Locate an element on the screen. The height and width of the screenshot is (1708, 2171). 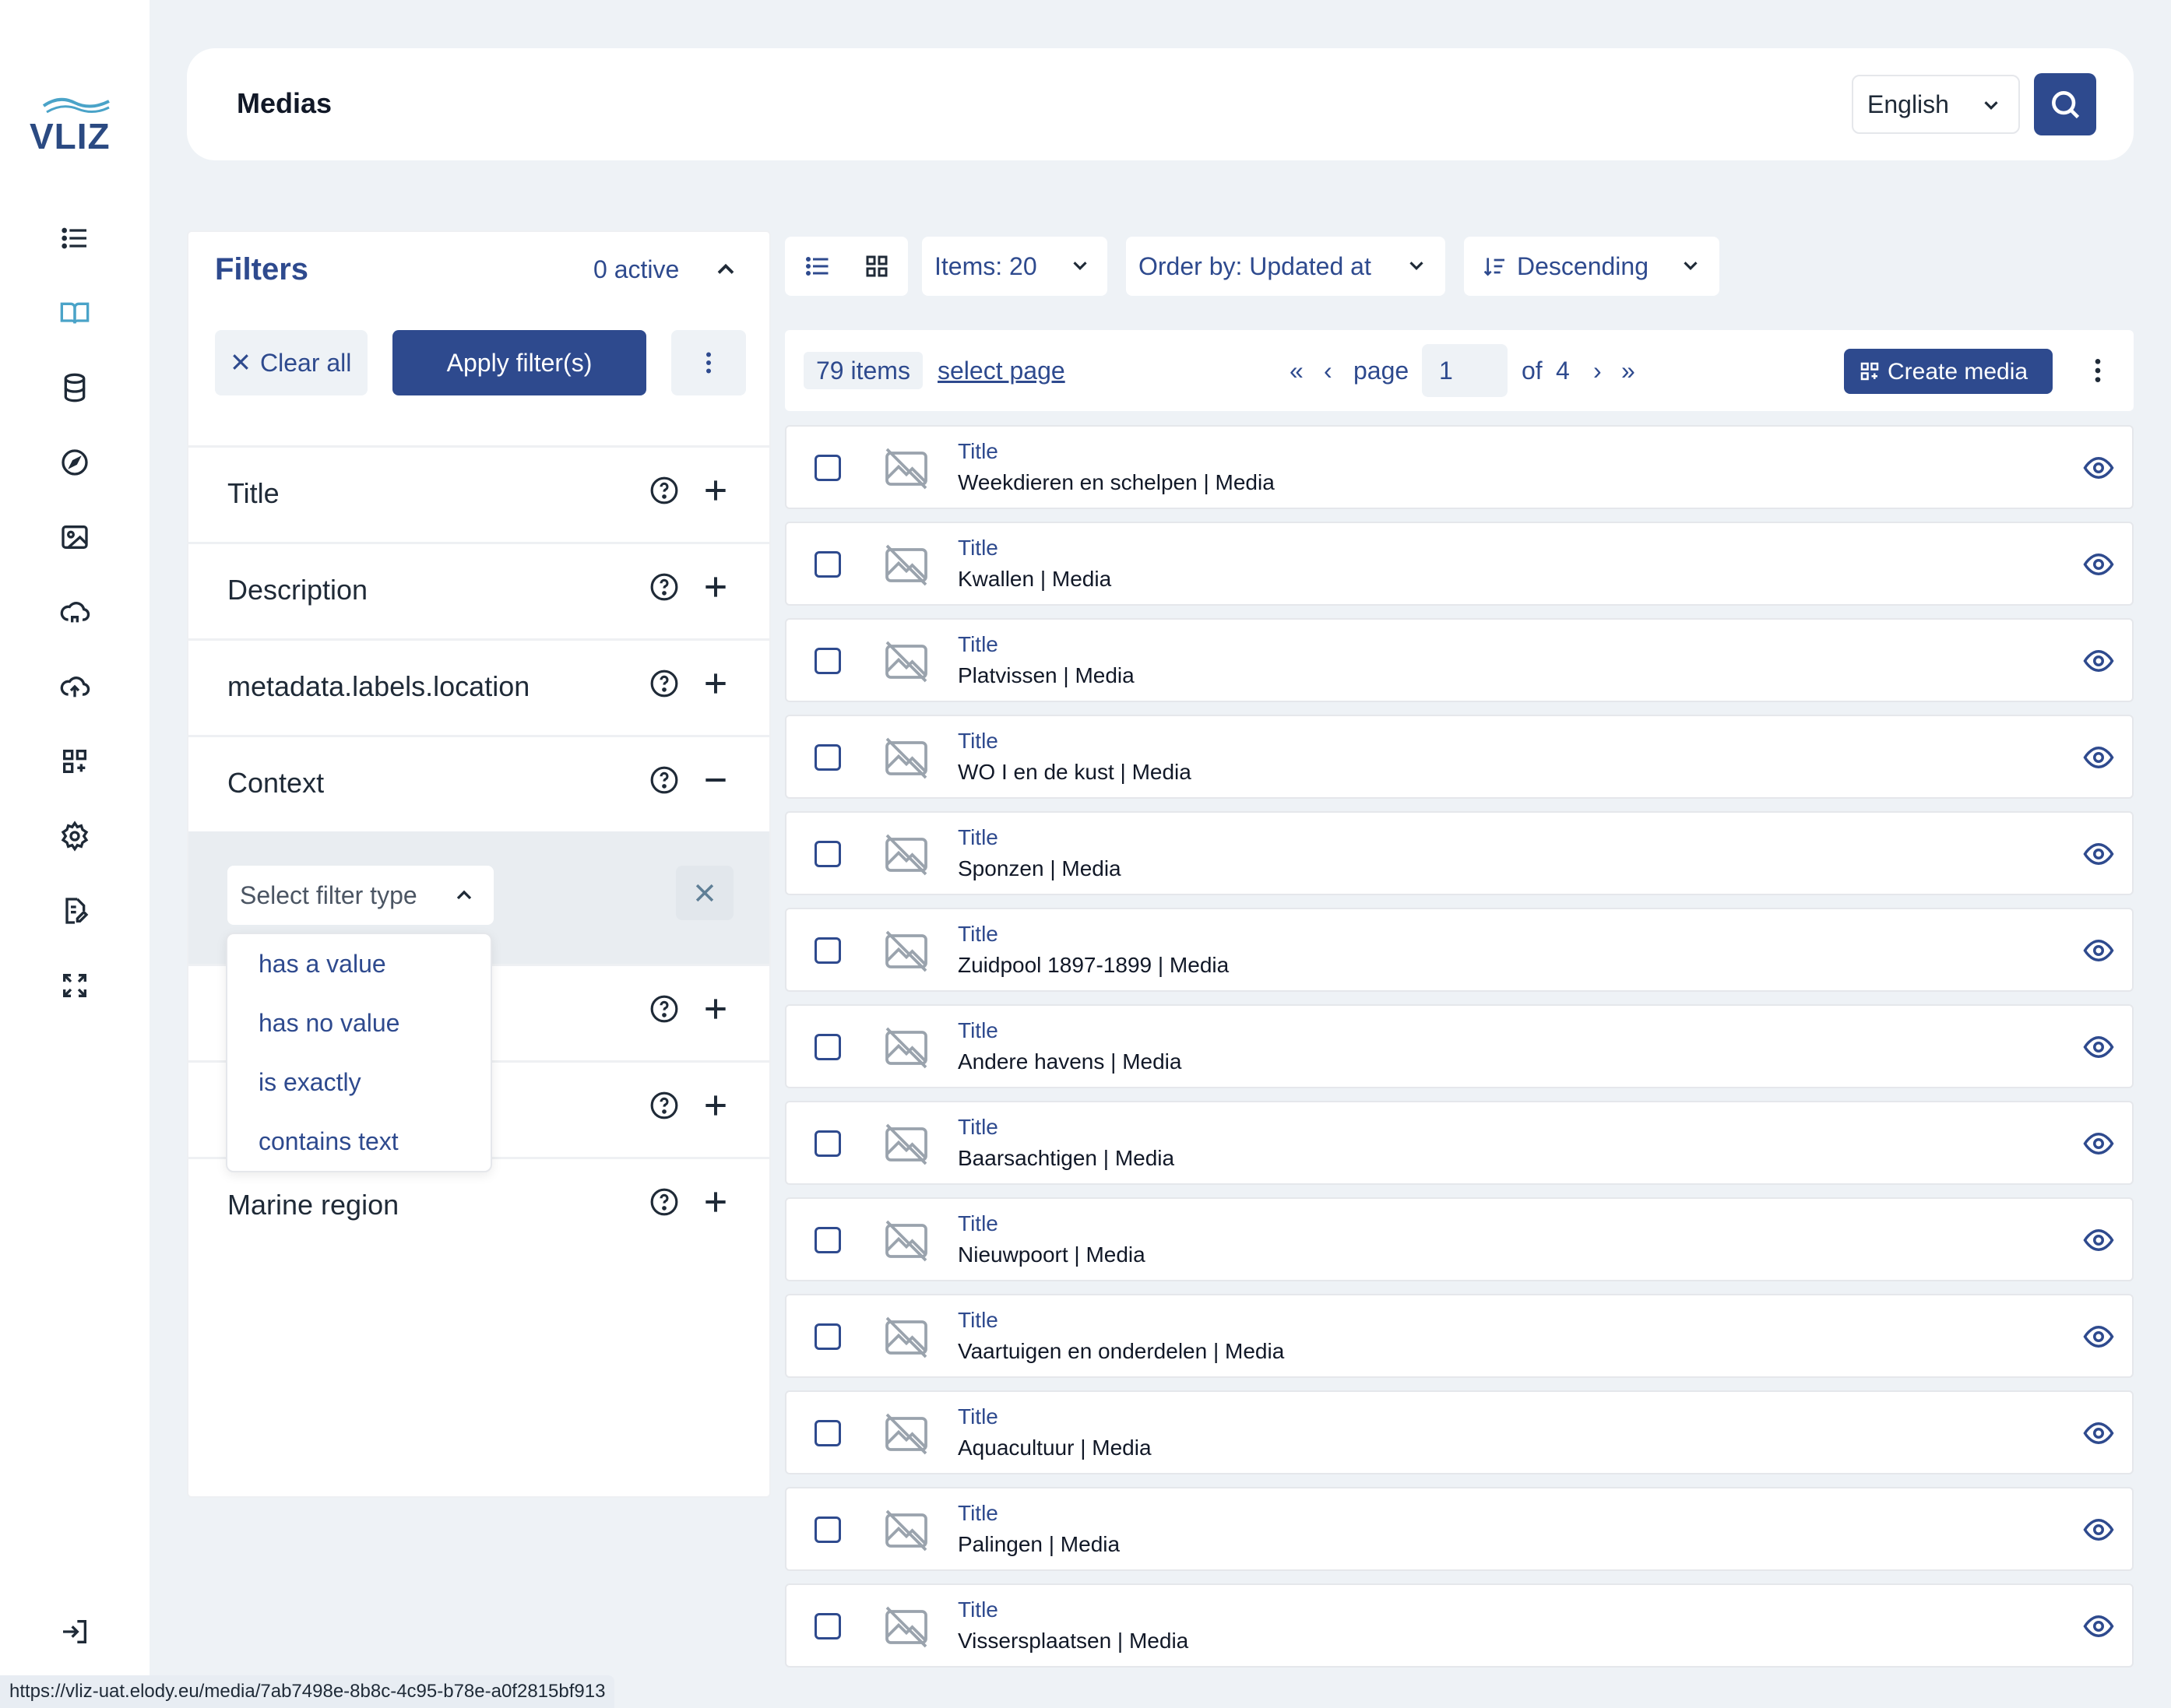
more-vertical-icon is located at coordinates (2097, 370).